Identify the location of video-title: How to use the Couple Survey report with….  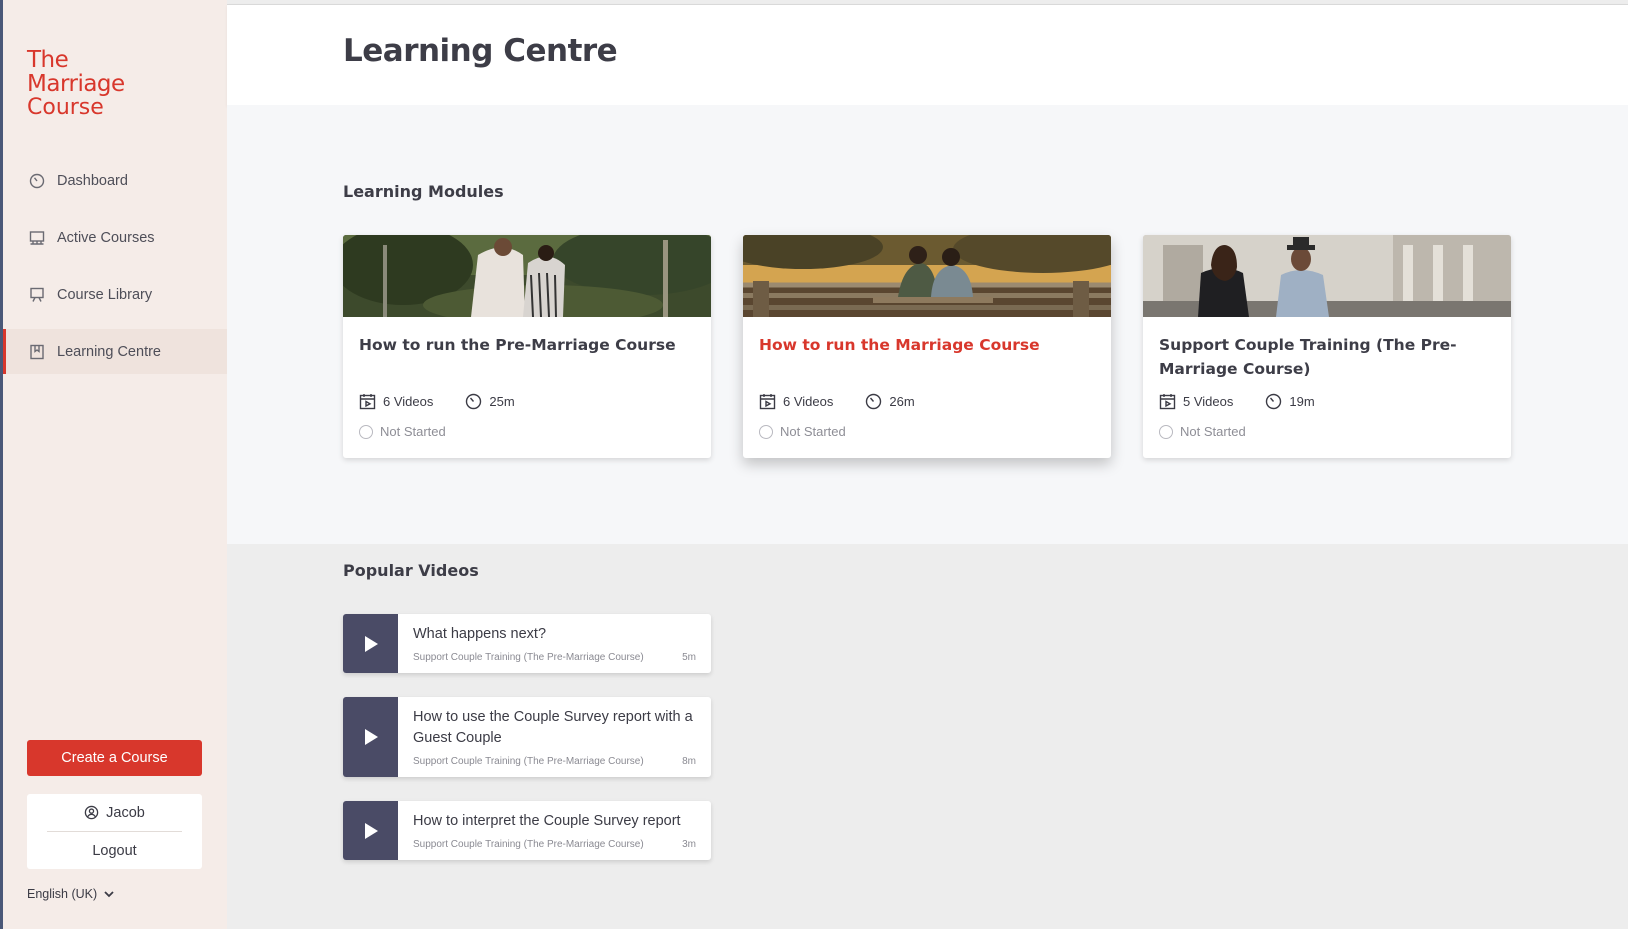
(553, 727).